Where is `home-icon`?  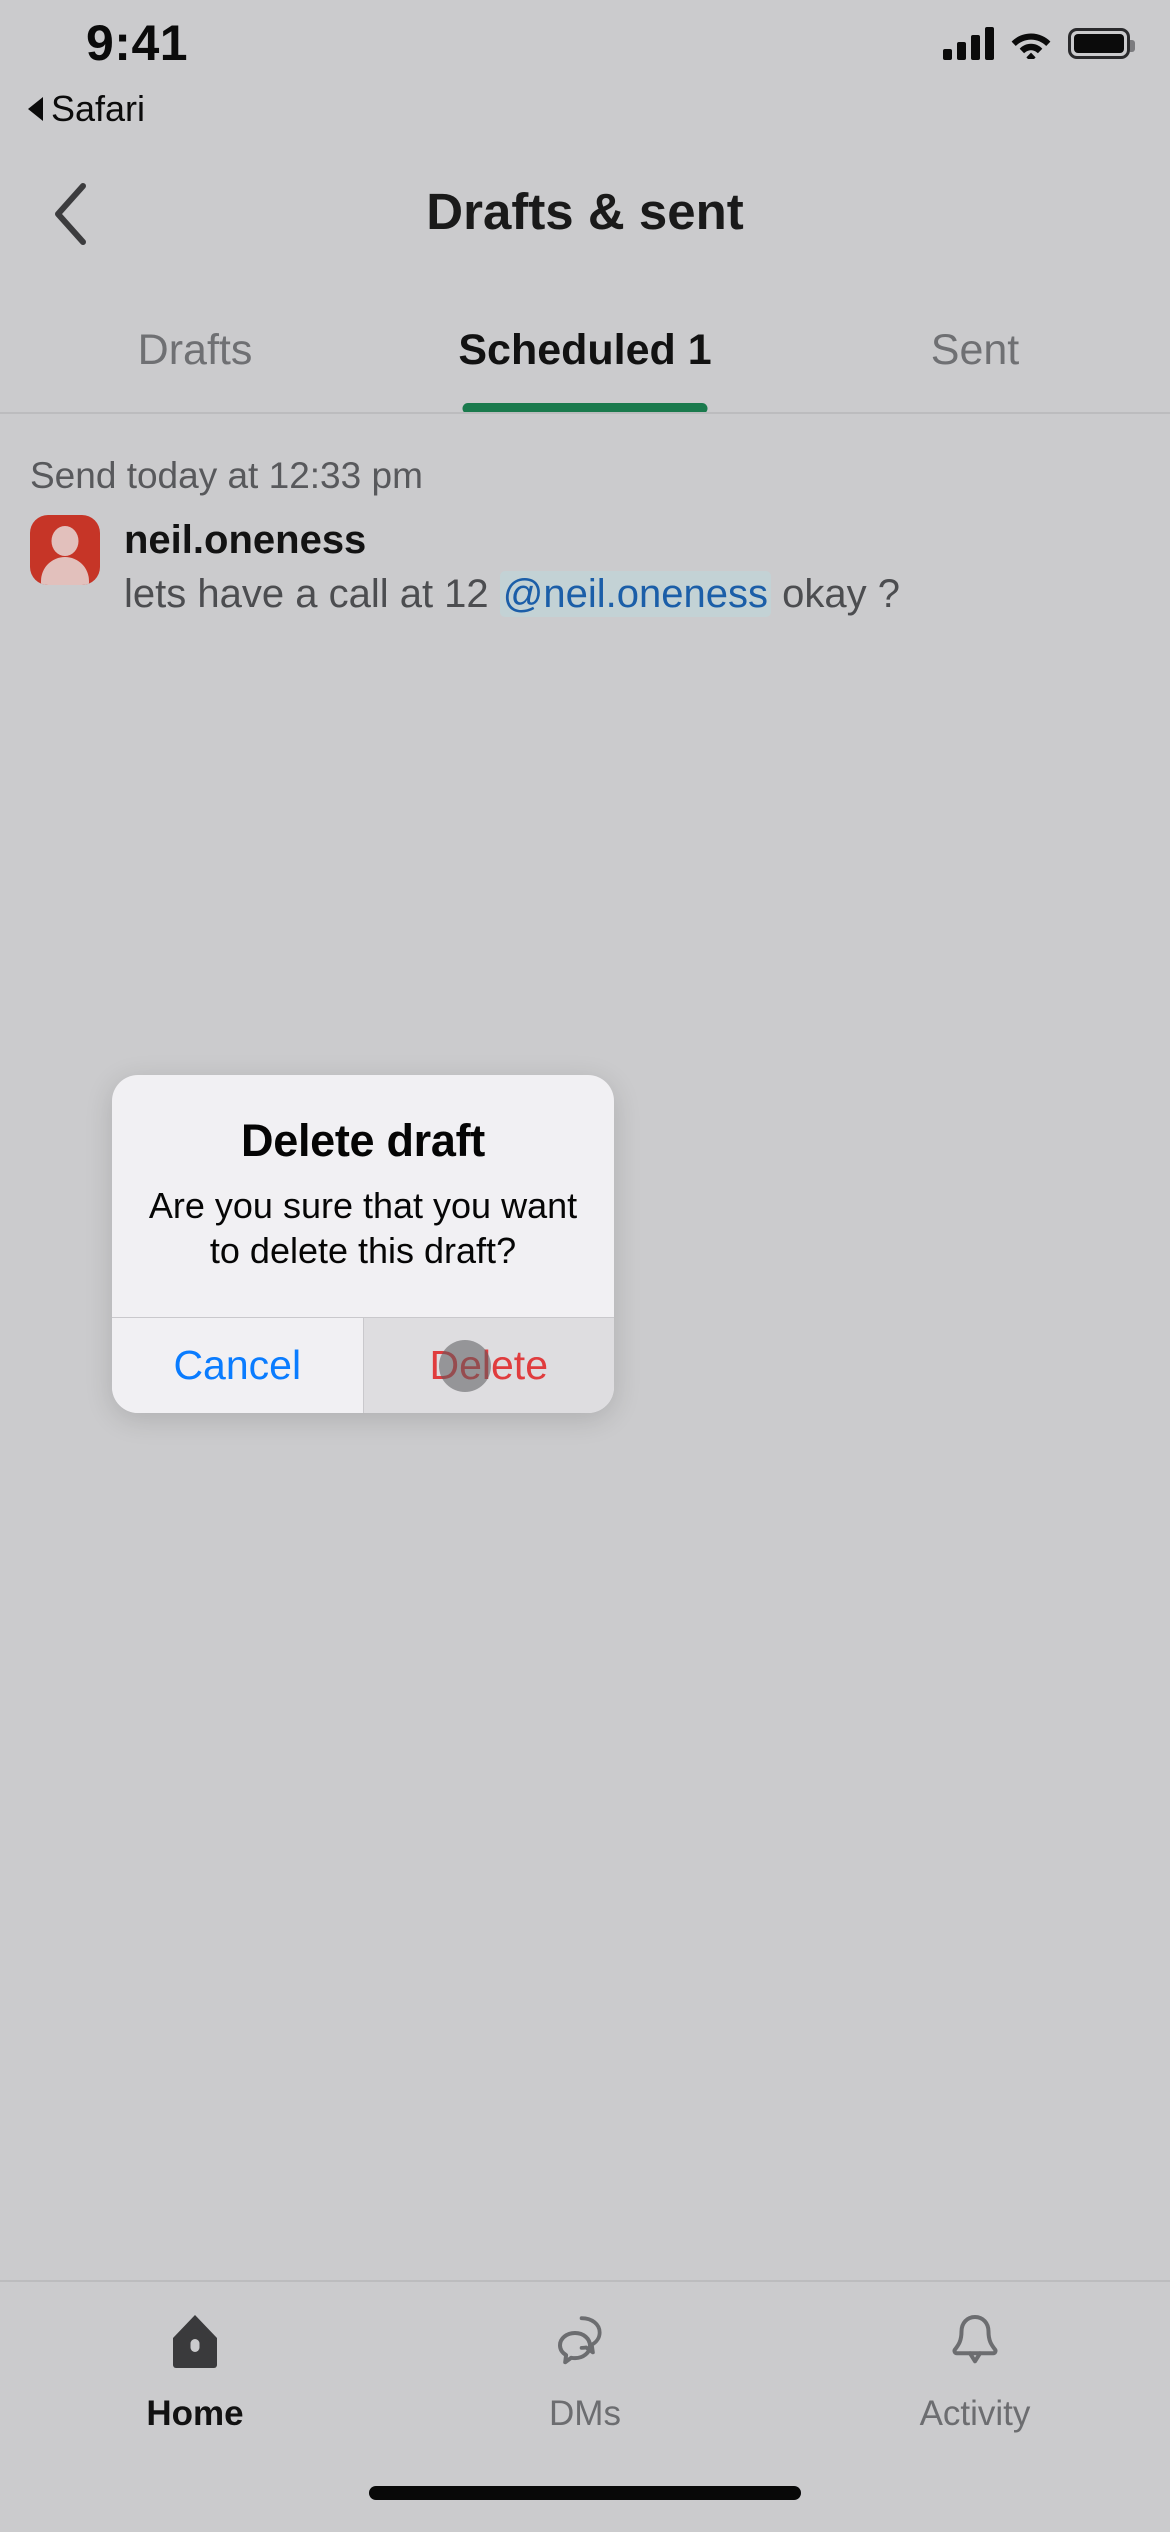
home-icon is located at coordinates (195, 2341).